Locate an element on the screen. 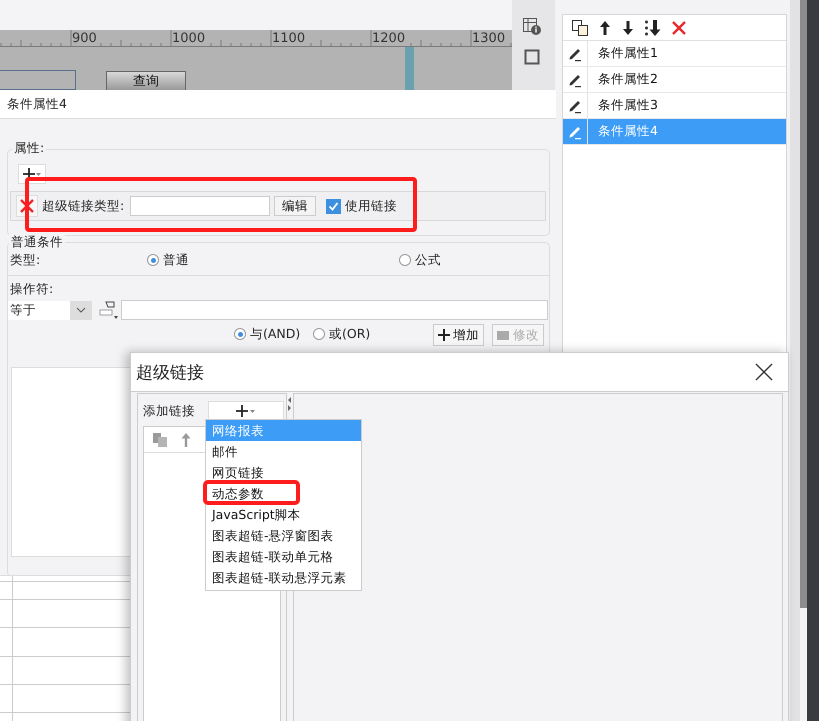 This screenshot has height=721, width=819. ruler-label: 1100 is located at coordinates (289, 38).